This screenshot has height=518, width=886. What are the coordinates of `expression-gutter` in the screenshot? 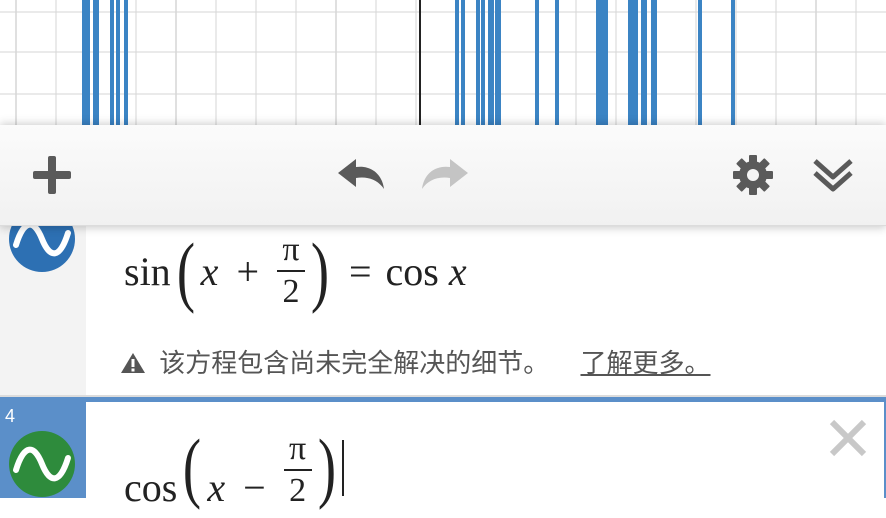 It's located at (43, 300).